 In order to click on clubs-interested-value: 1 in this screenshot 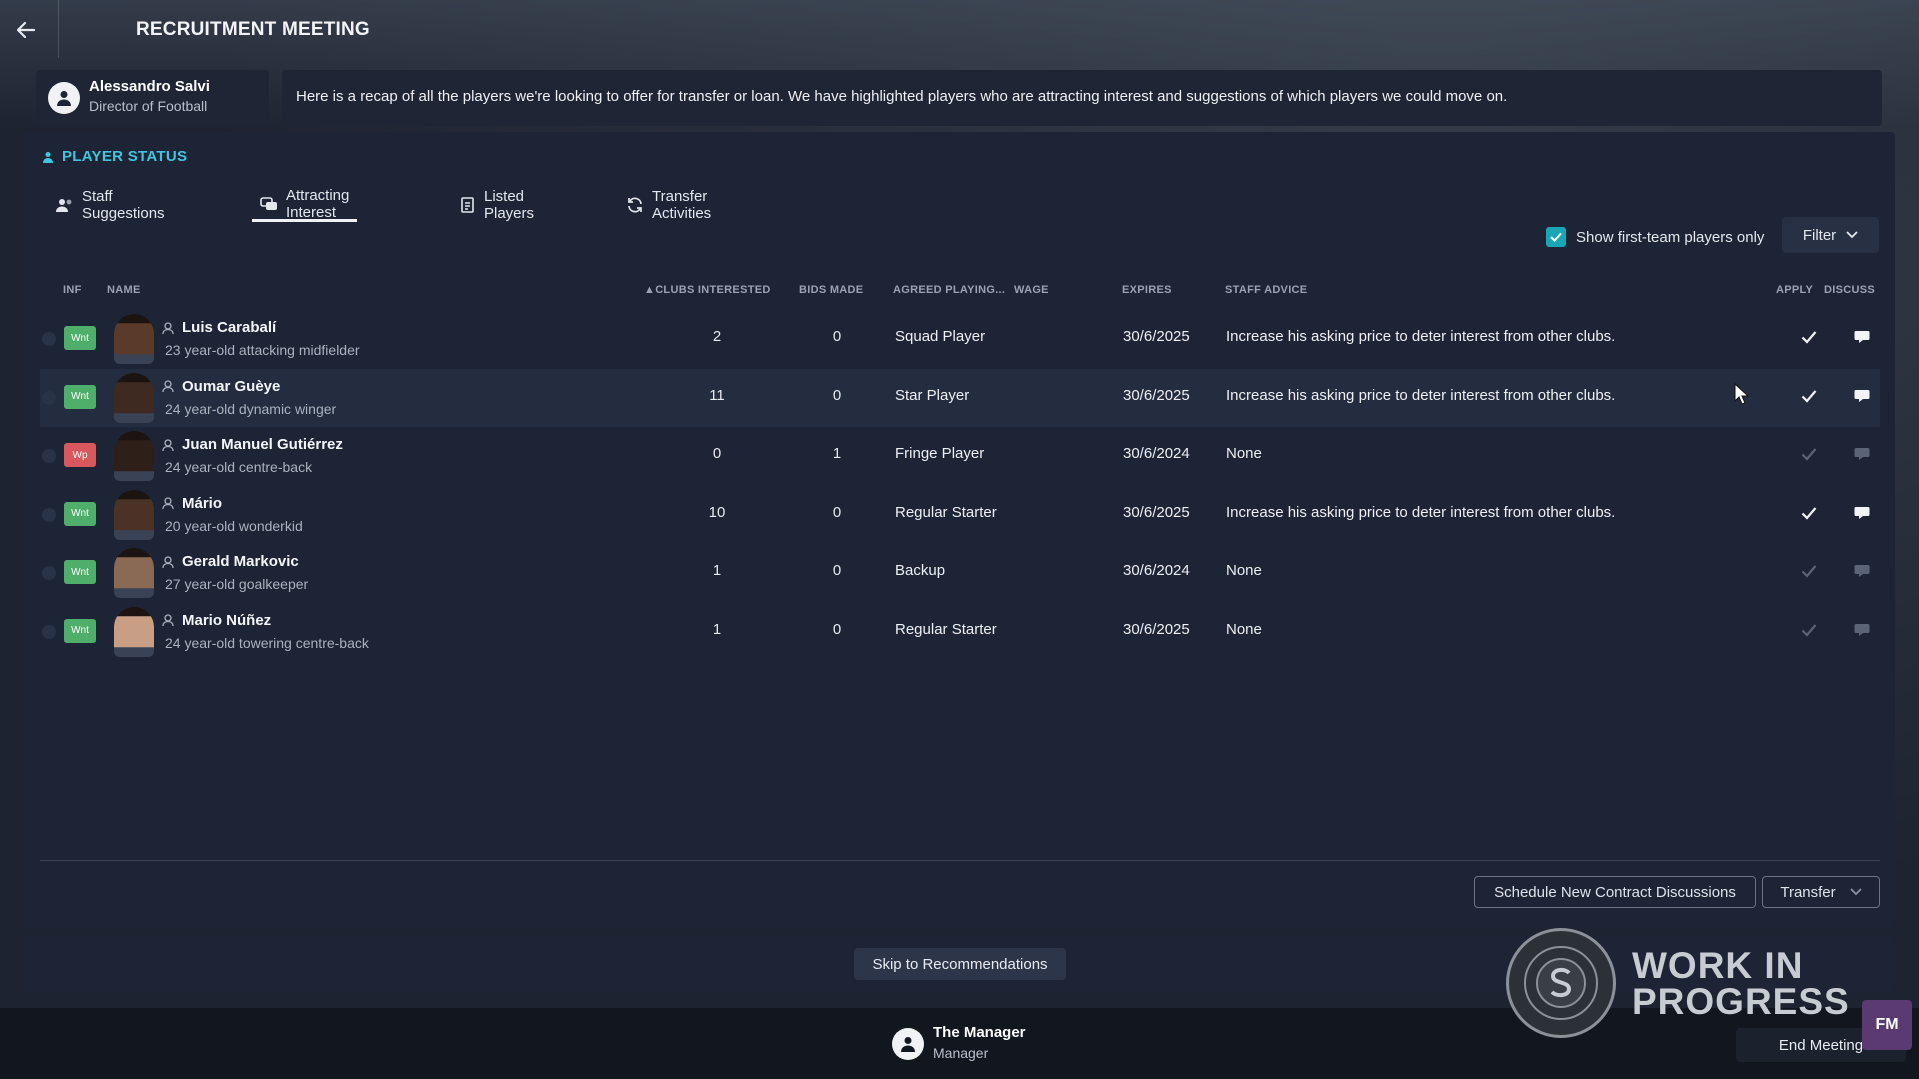, I will do `click(717, 629)`.